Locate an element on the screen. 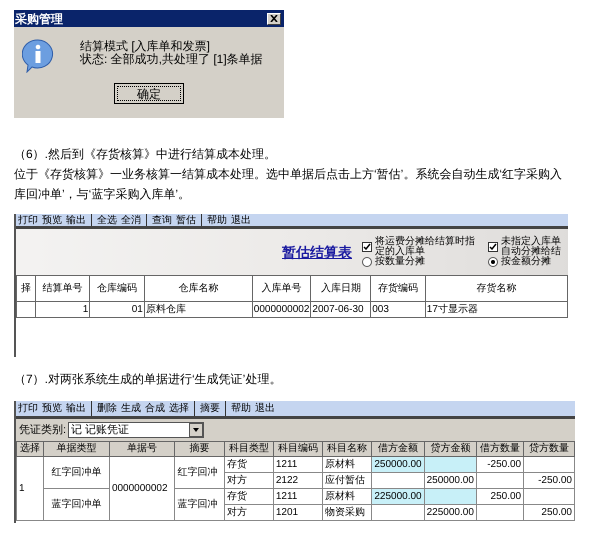 This screenshot has height=559, width=594. option-label: 按数量分摊 is located at coordinates (400, 262).